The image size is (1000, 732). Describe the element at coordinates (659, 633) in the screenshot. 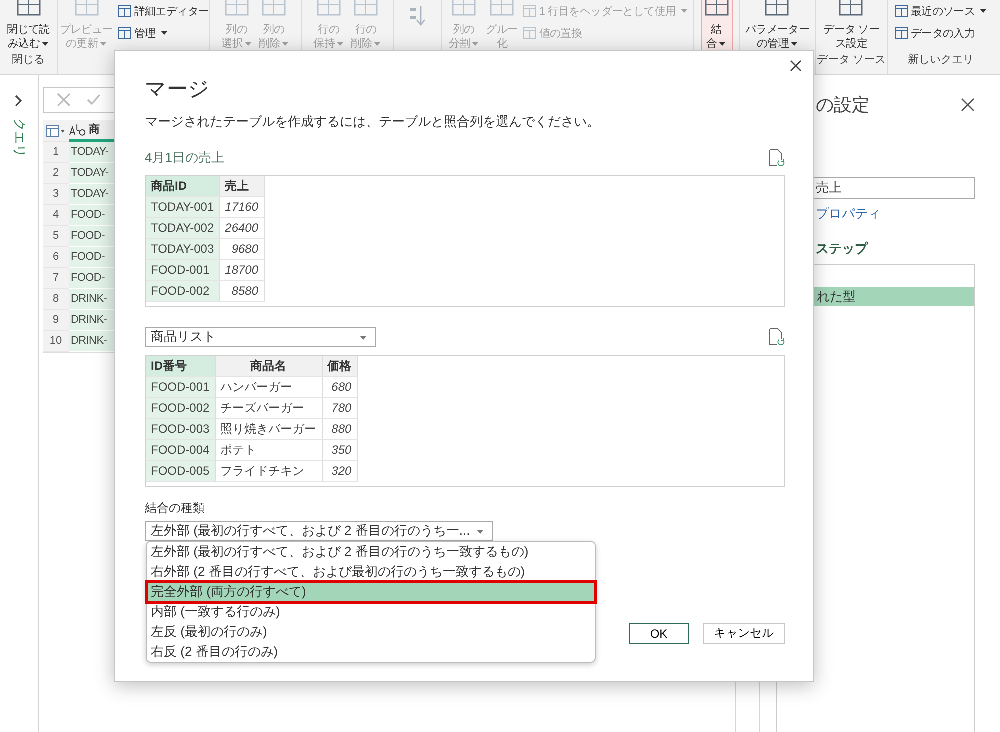

I see `ok-button: OK` at that location.